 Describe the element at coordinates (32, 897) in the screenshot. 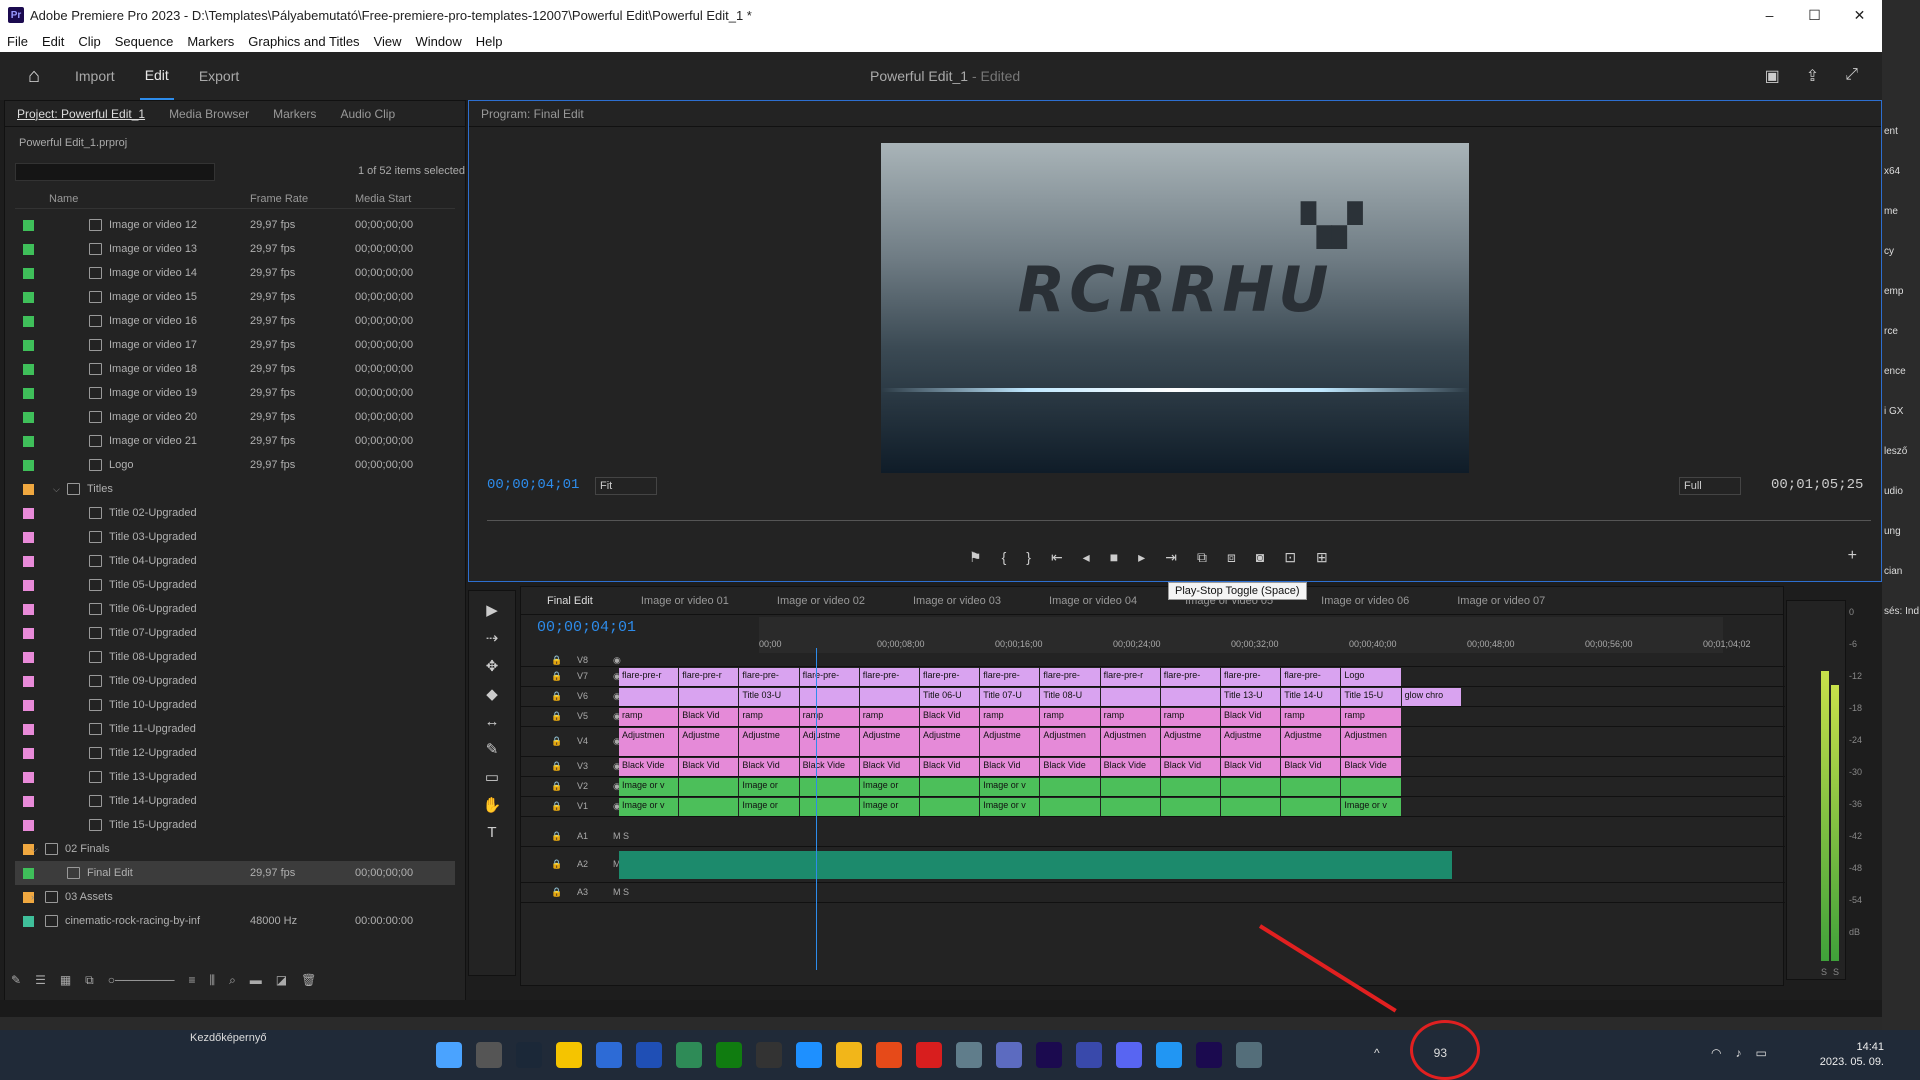

I see `twirl-icon: ›` at that location.